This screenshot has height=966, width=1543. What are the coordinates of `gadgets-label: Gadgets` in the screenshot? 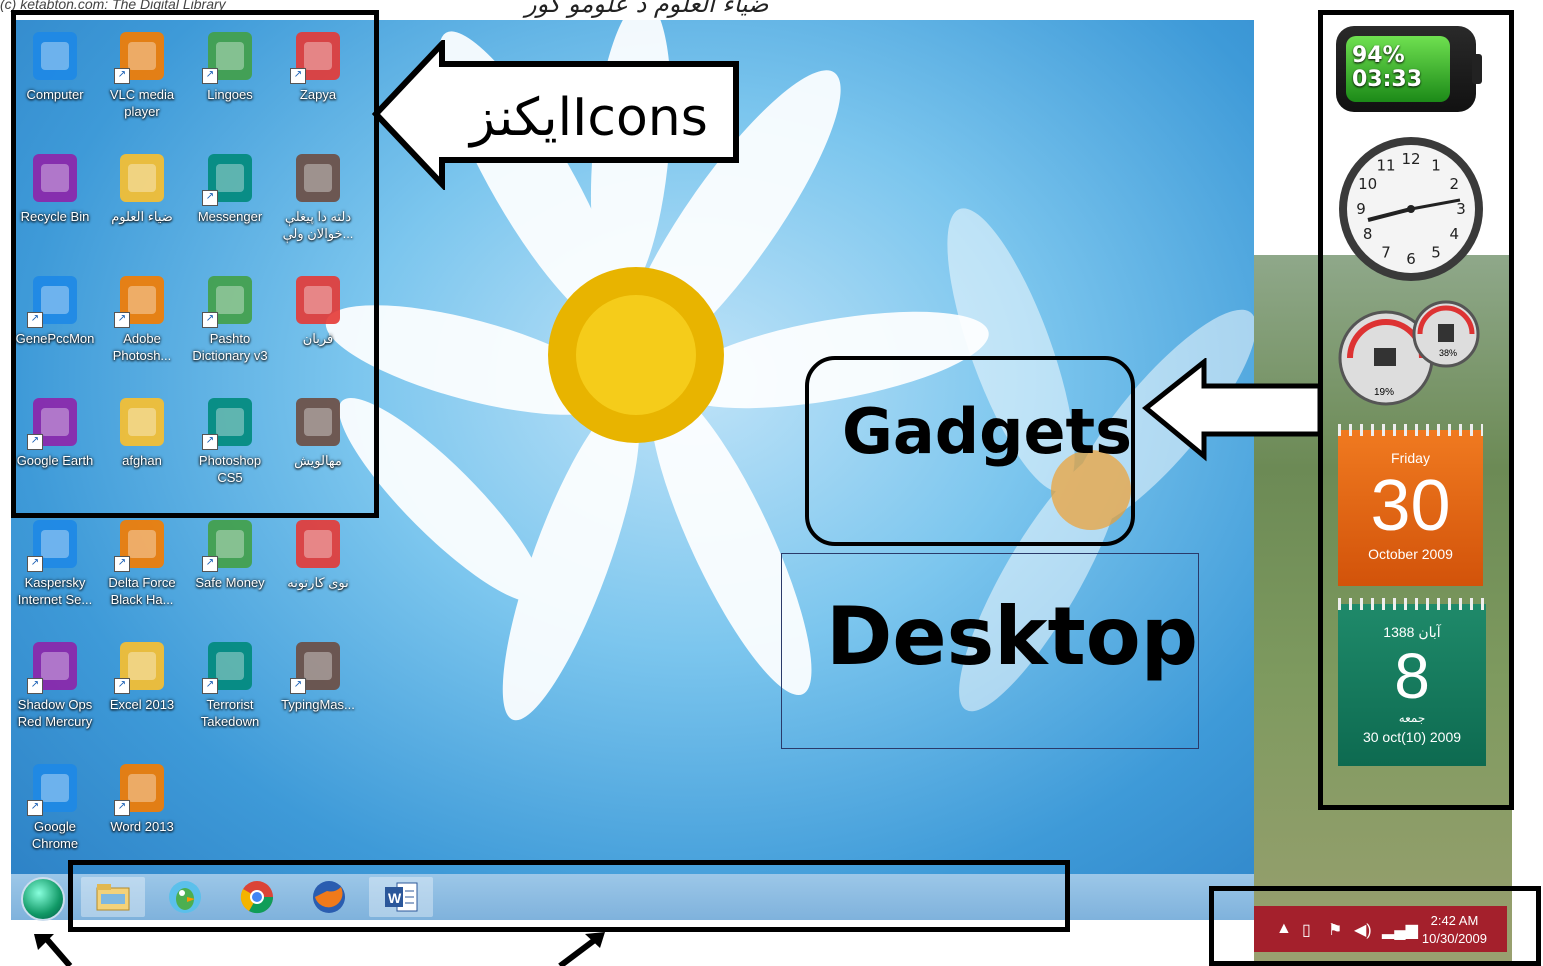 It's located at (987, 431).